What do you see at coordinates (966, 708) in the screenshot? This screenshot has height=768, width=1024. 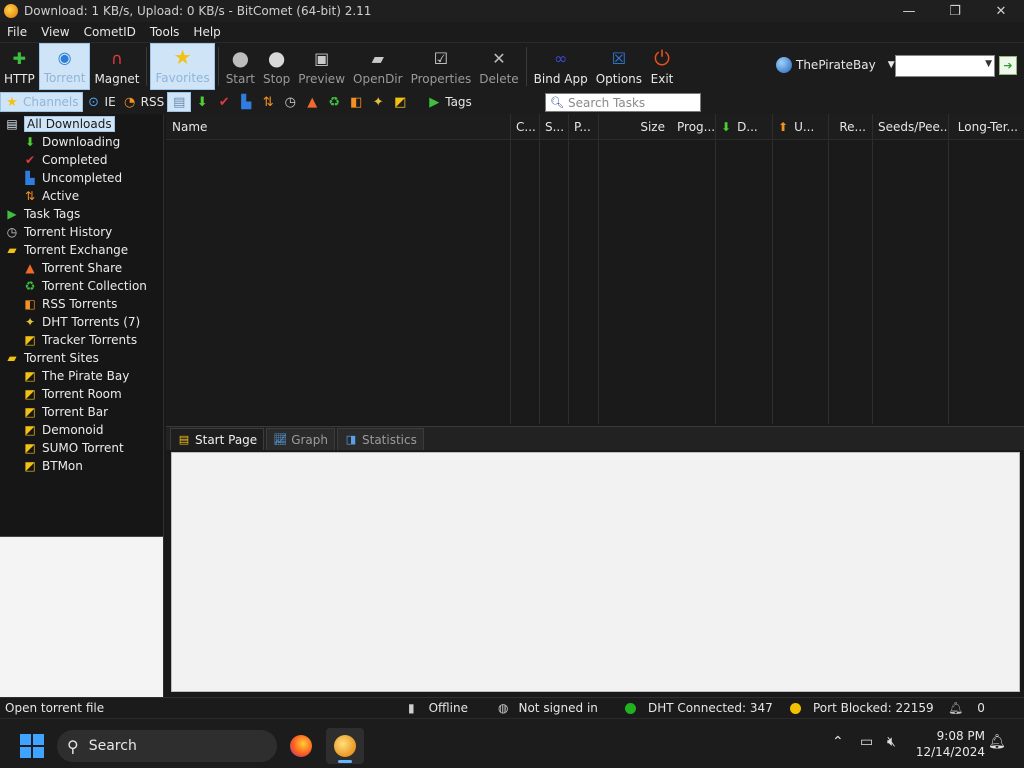 I see `notifications-status: 🔔︎ 0` at bounding box center [966, 708].